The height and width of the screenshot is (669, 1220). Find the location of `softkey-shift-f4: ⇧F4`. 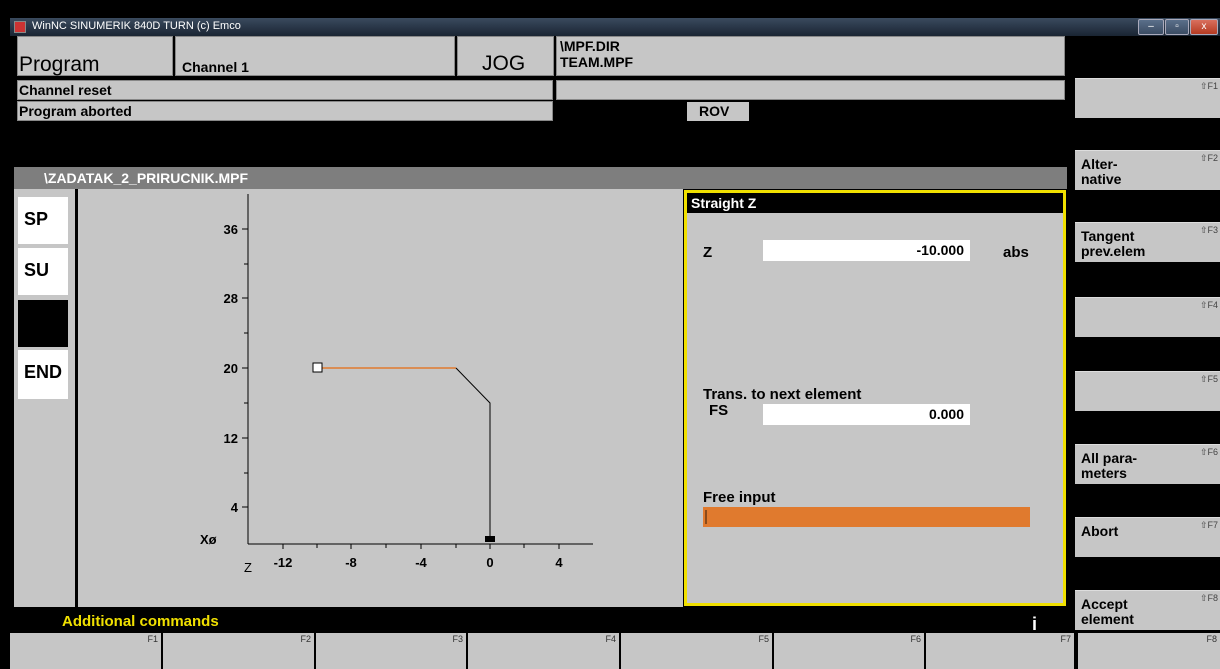

softkey-shift-f4: ⇧F4 is located at coordinates (1147, 317).